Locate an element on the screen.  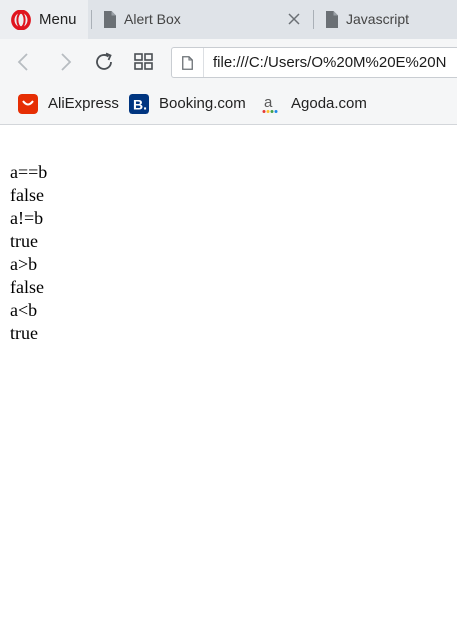
svg-text: a is located at coordinates (268, 102).